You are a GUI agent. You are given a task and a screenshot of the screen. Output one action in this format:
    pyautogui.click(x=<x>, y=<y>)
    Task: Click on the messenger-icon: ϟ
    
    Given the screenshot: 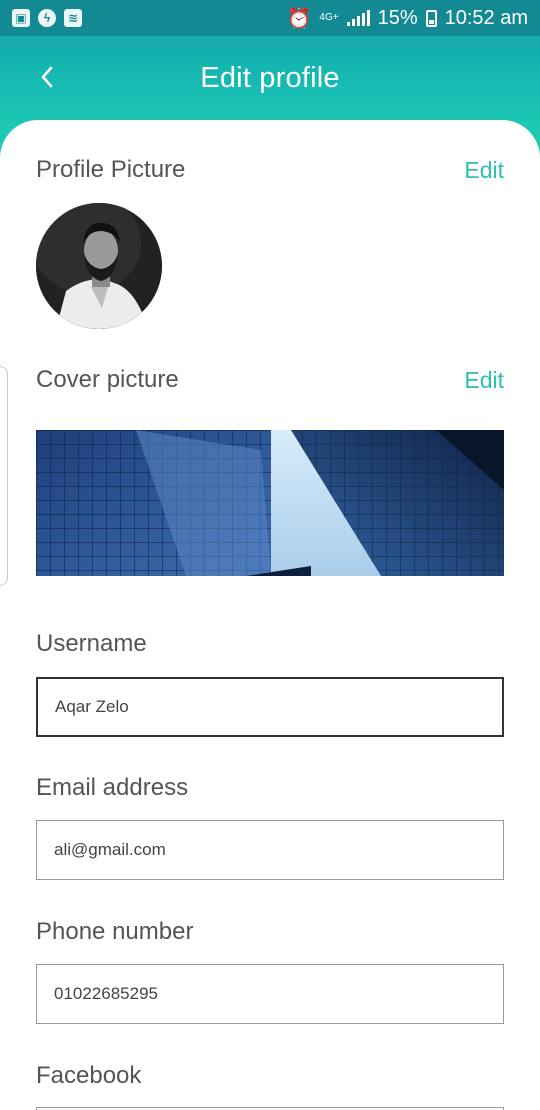 What is the action you would take?
    pyautogui.click(x=47, y=18)
    